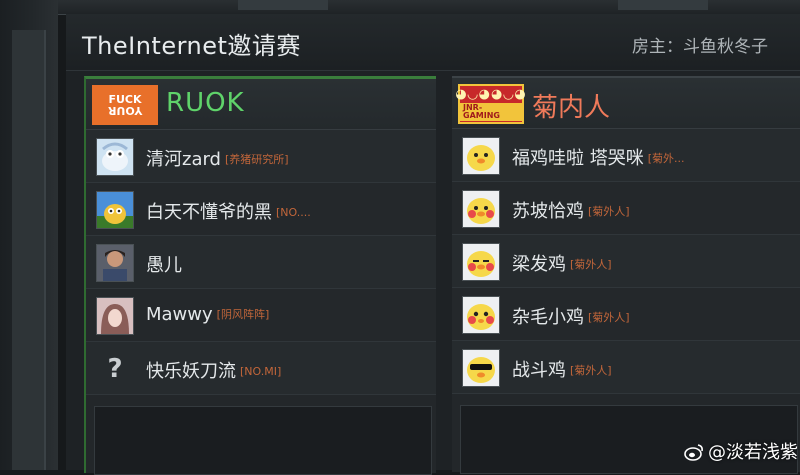  What do you see at coordinates (125, 110) in the screenshot?
I see `logo-text-flipped: YOUR` at bounding box center [125, 110].